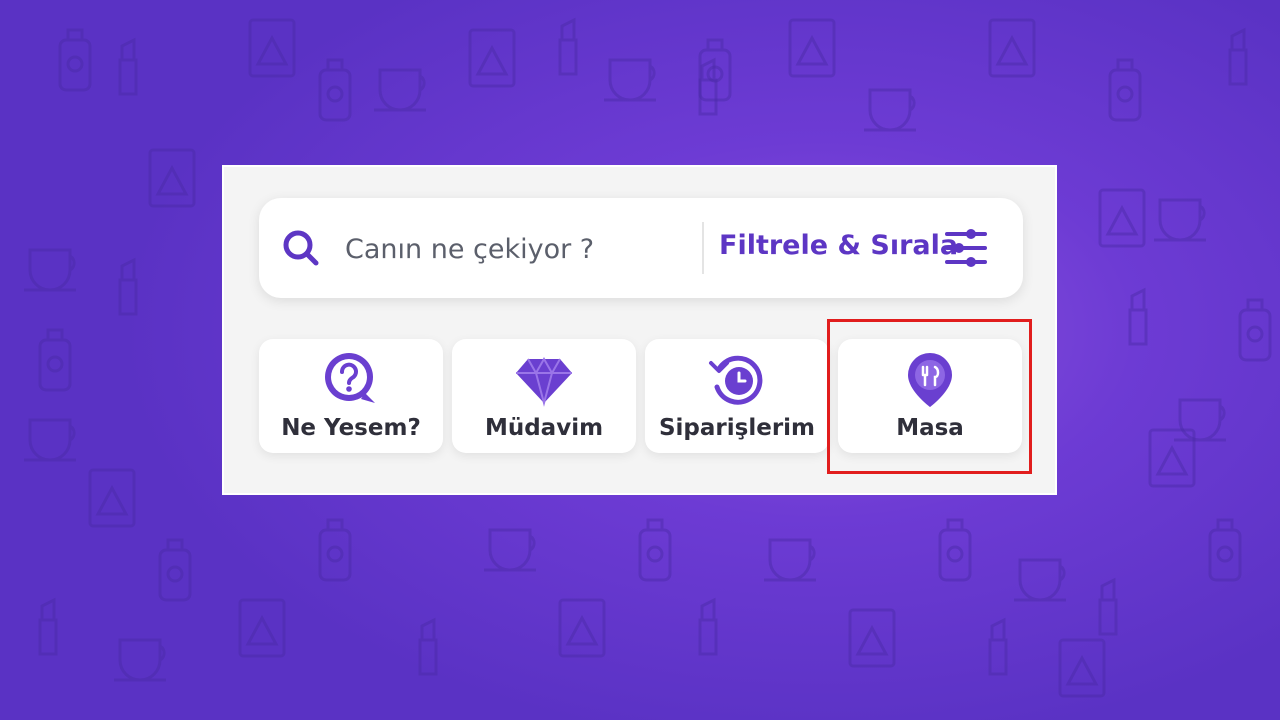  What do you see at coordinates (301, 248) in the screenshot?
I see `search-icon` at bounding box center [301, 248].